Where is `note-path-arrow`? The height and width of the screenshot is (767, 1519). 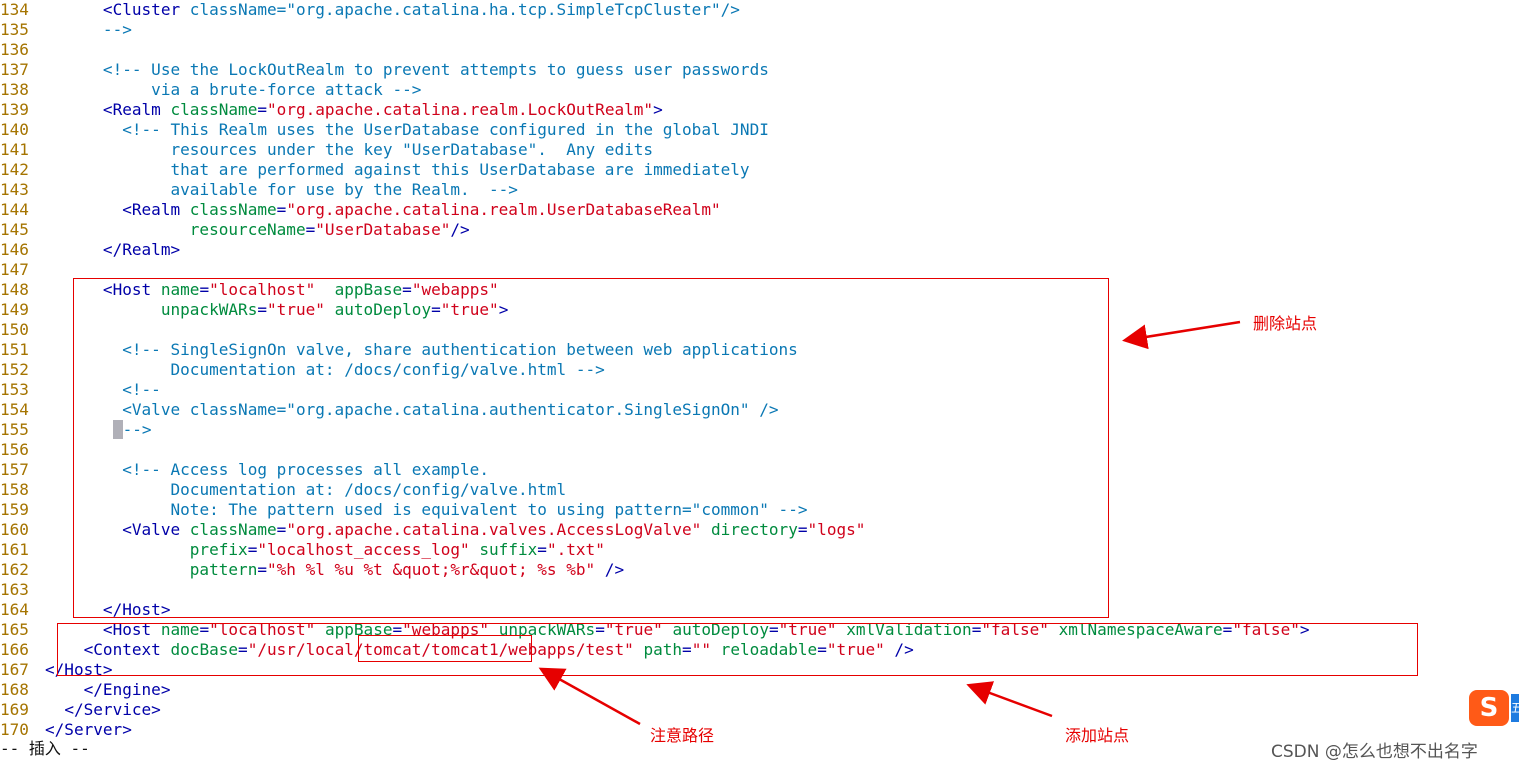 note-path-arrow is located at coordinates (589, 696).